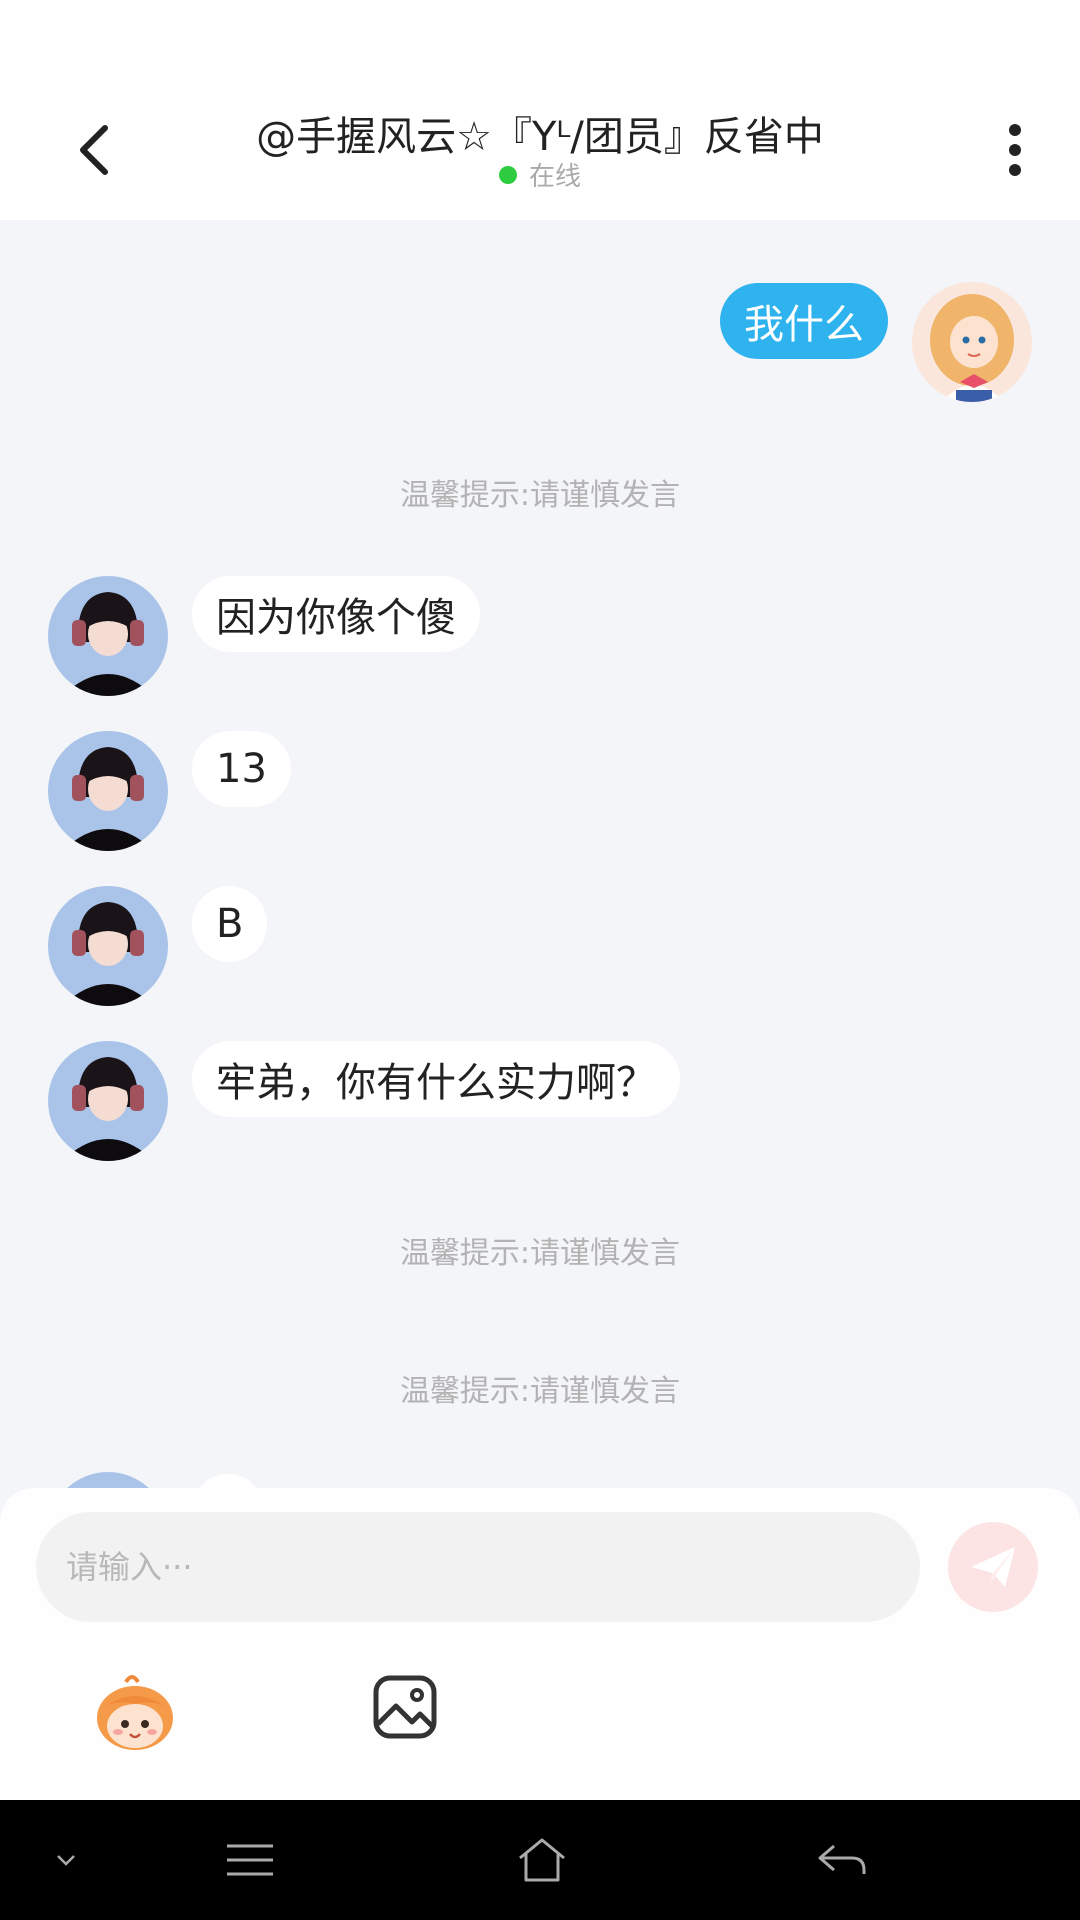 The width and height of the screenshot is (1080, 1920). I want to click on nav-home-button, so click(542, 1860).